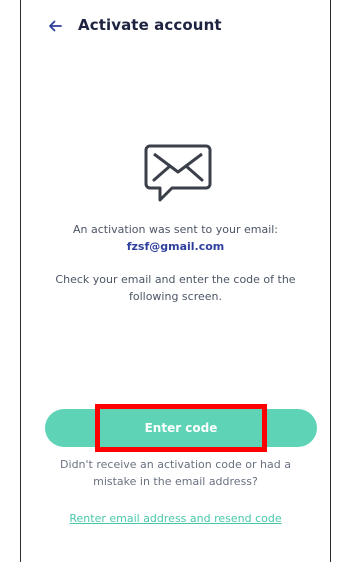  What do you see at coordinates (150, 25) in the screenshot?
I see `page-title: Activate account` at bounding box center [150, 25].